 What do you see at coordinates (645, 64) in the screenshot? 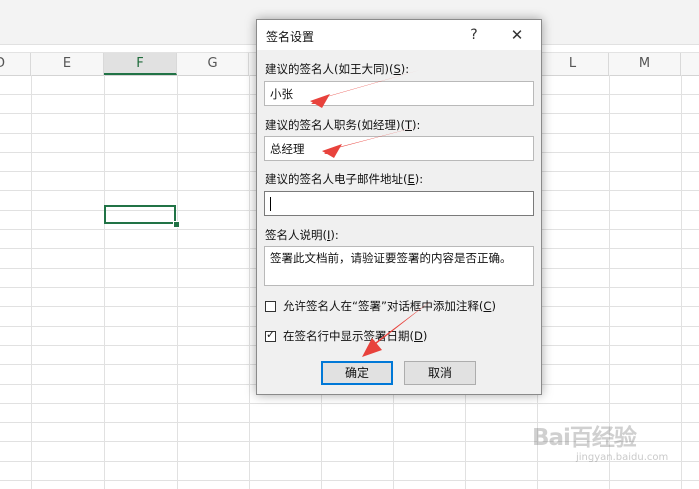
I see `column-header-m: M` at bounding box center [645, 64].